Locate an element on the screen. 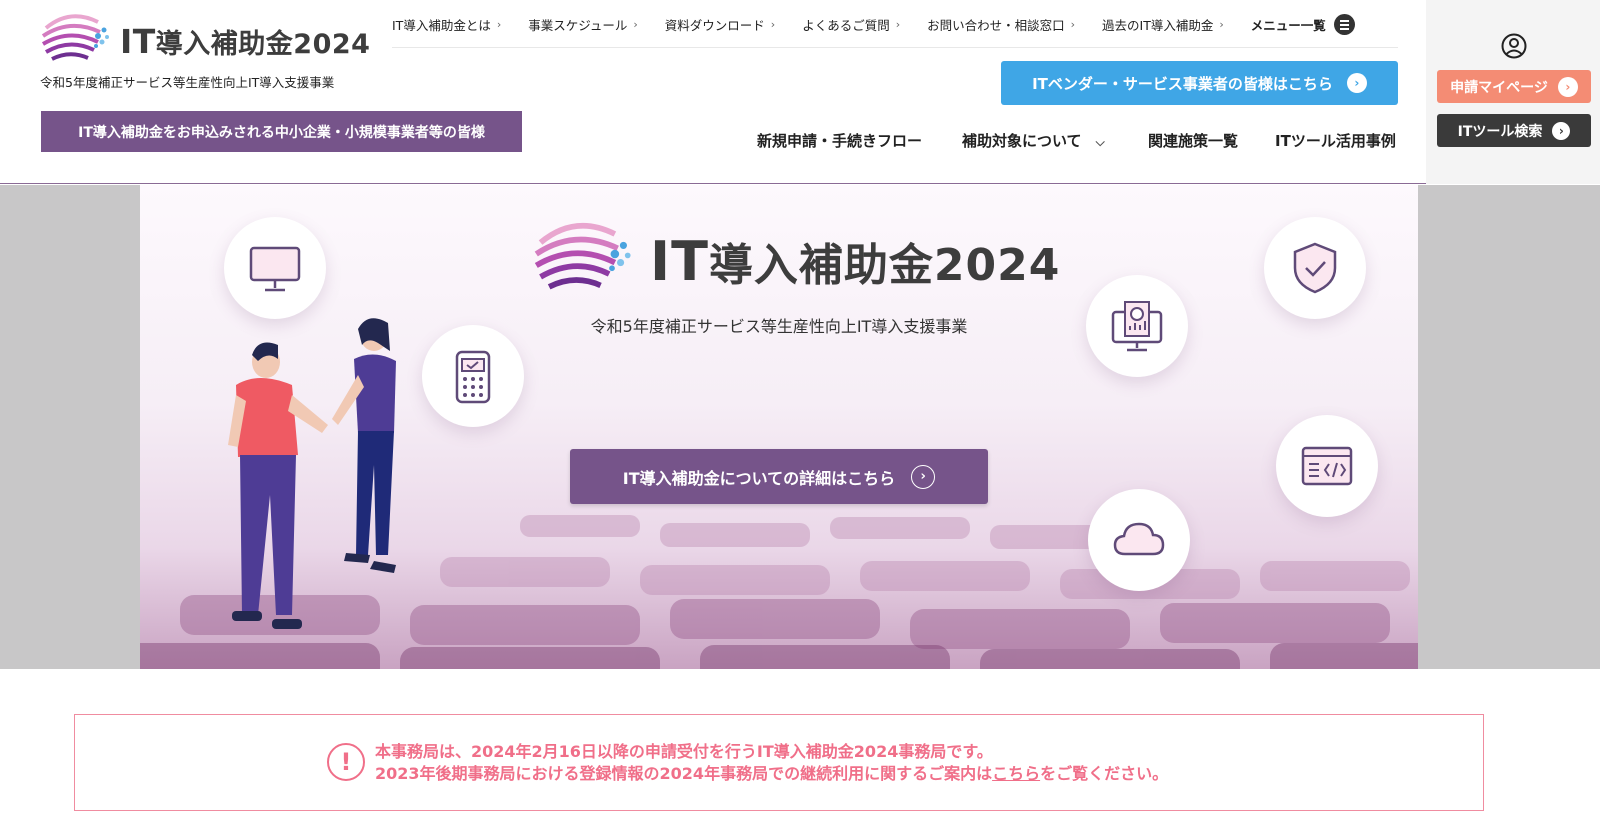 The width and height of the screenshot is (1600, 826). hamburger-icon is located at coordinates (1344, 24).